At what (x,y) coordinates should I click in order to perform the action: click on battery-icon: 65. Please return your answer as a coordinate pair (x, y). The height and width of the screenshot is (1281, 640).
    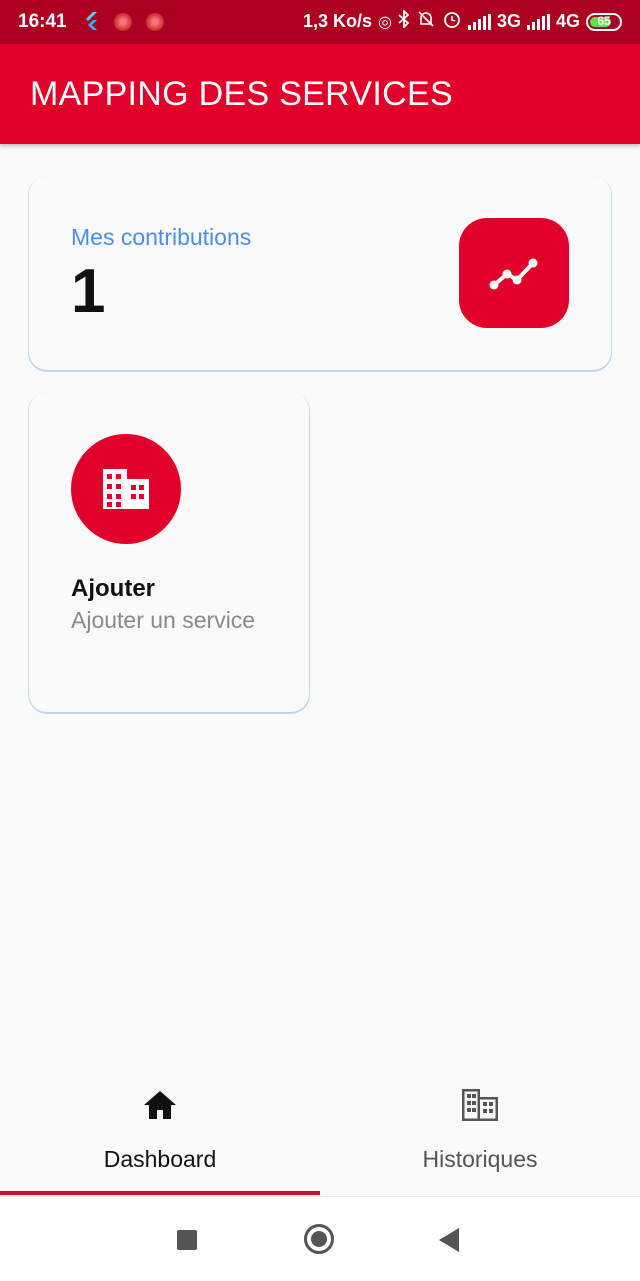
    Looking at the image, I should click on (604, 21).